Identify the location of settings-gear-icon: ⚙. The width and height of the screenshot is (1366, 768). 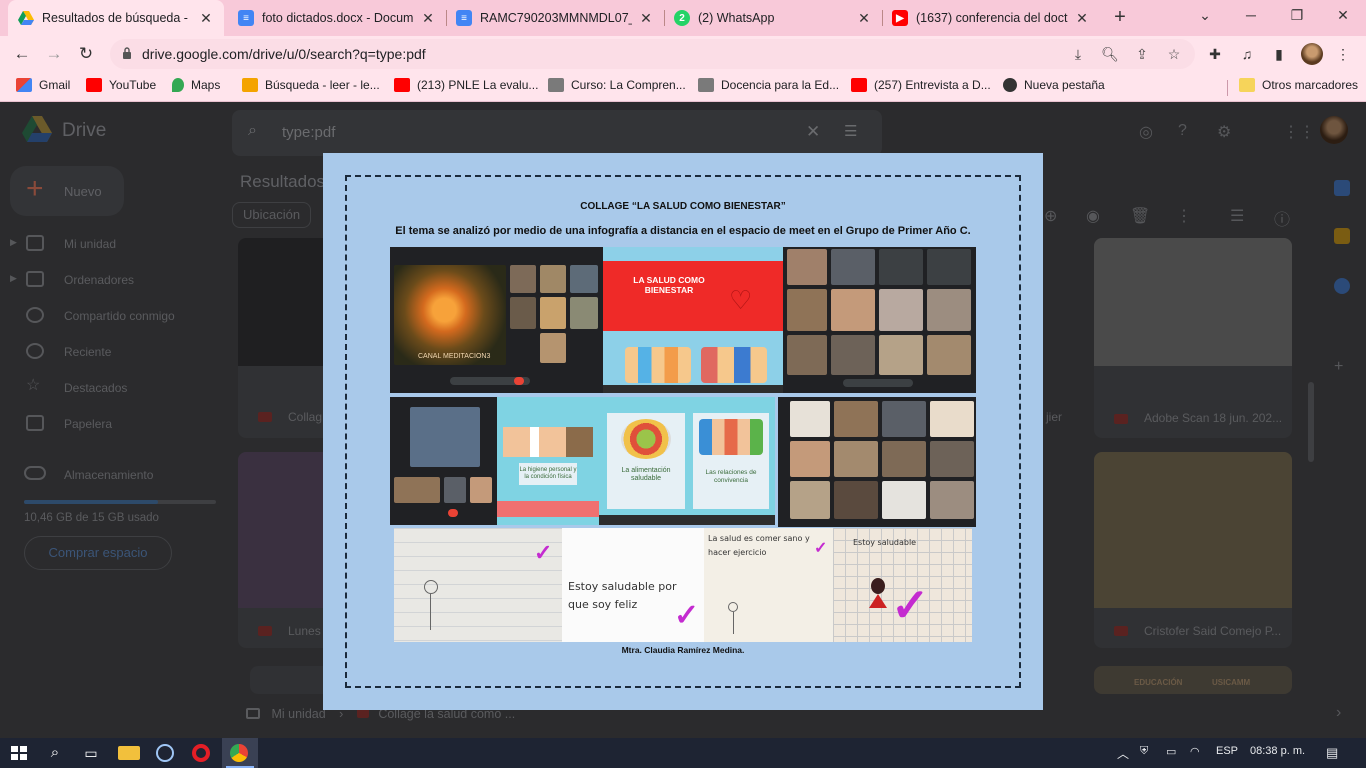
(1224, 132).